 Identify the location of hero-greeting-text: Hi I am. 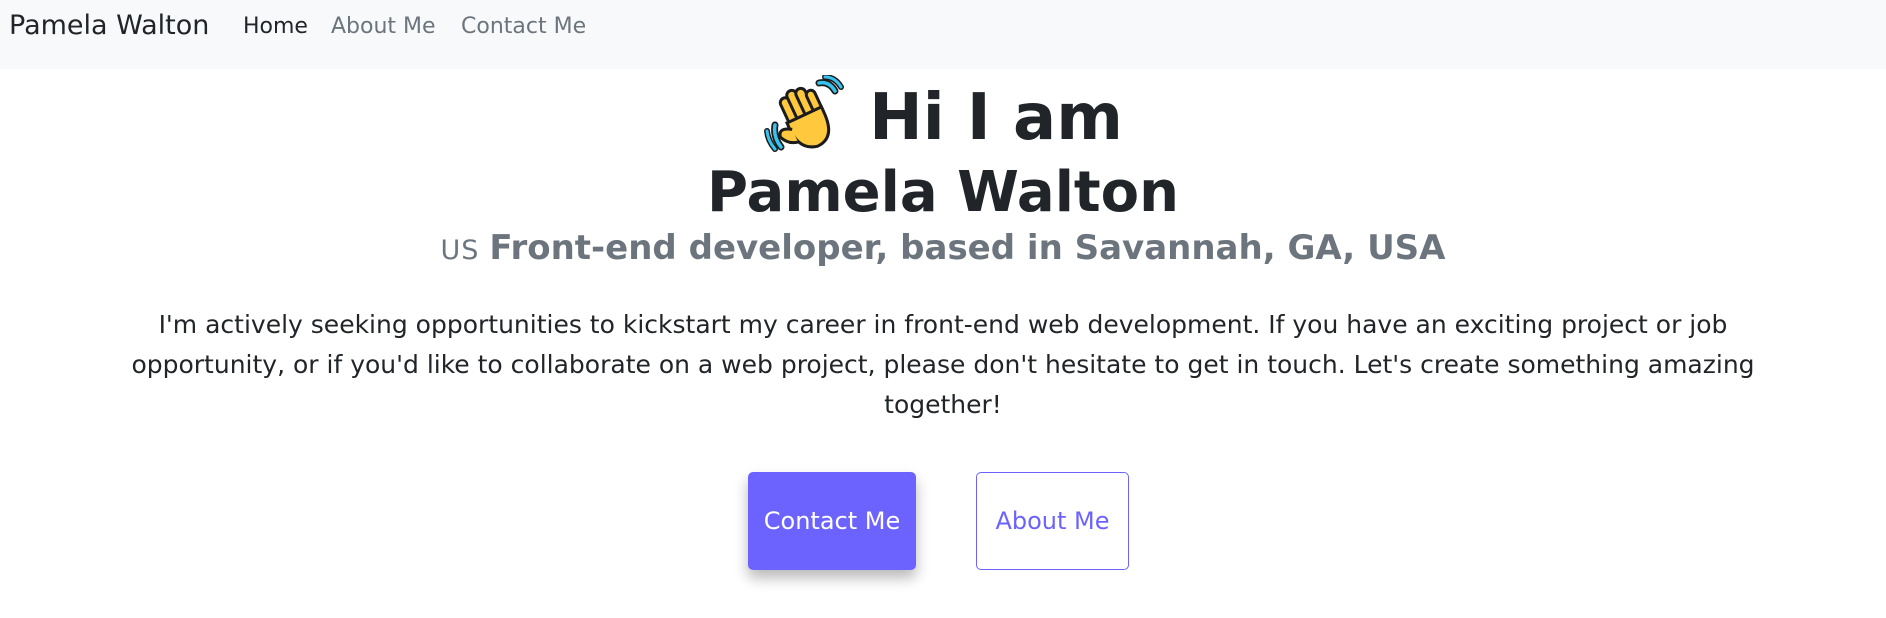
(996, 118).